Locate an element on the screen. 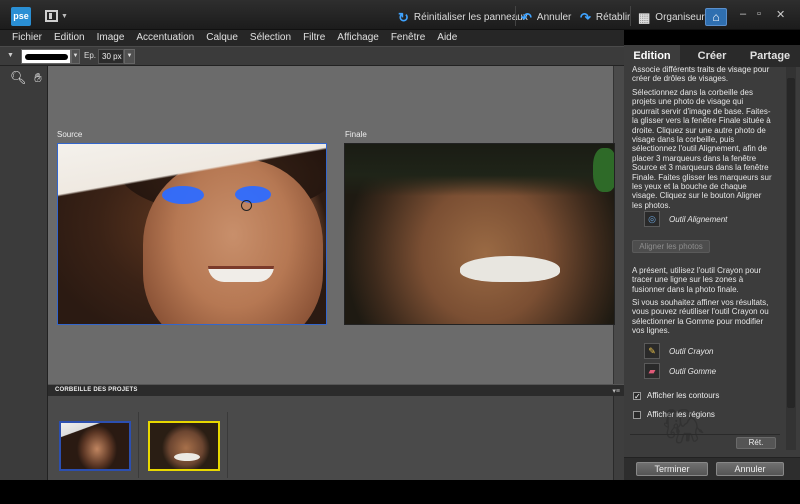  chevron-down-icon: ▼ is located at coordinates (64, 16).